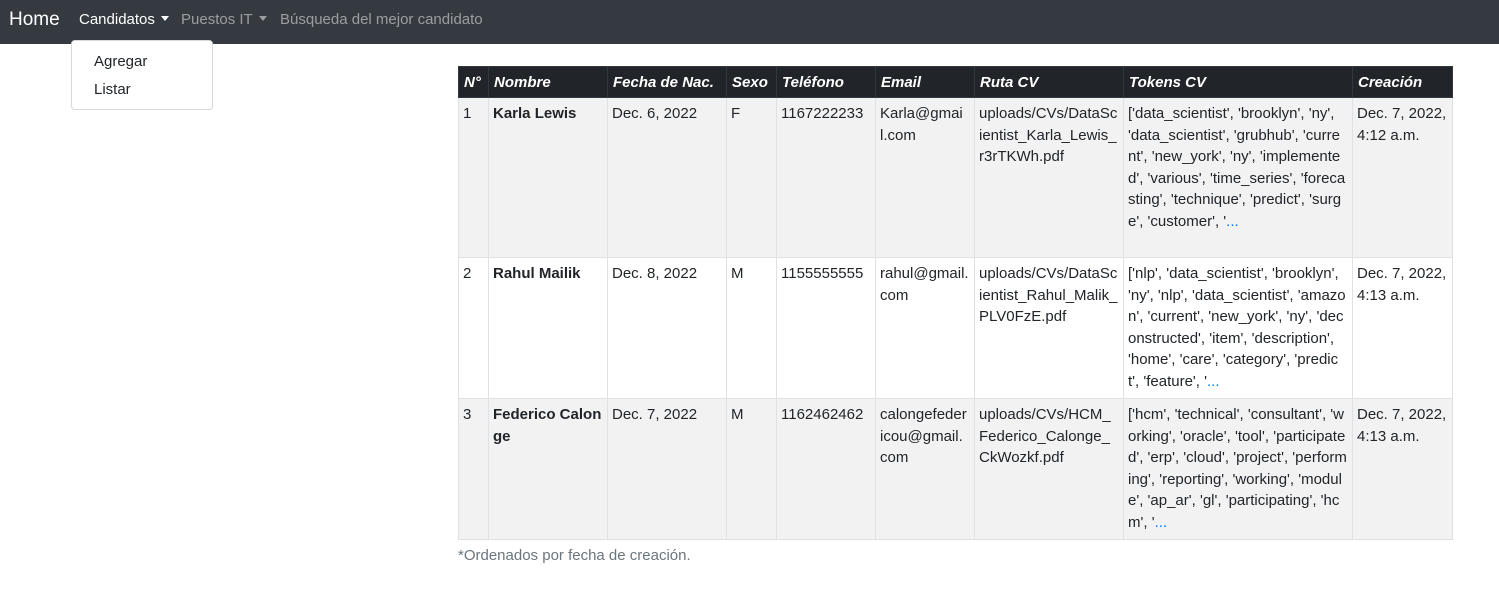 This screenshot has height=613, width=1499. Describe the element at coordinates (117, 19) in the screenshot. I see `nav-candidatos-label: Candidatos` at that location.